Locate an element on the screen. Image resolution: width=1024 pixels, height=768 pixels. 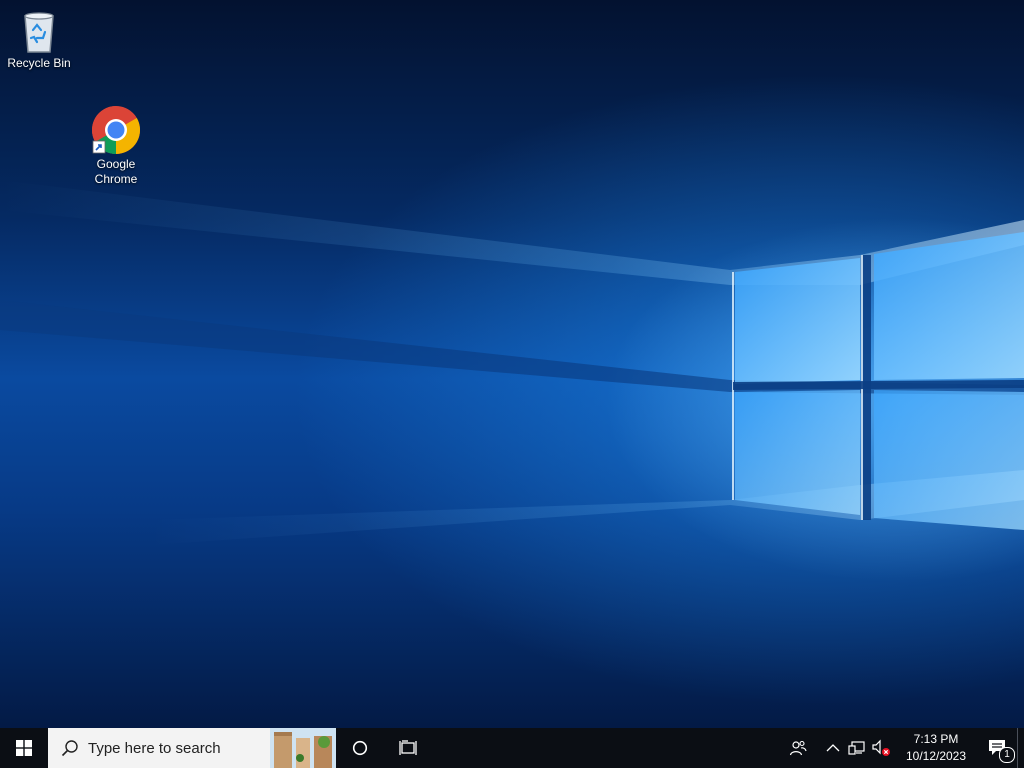
system-tray: 7:13 PM 10/12/2023 1 is located at coordinates (902, 748).